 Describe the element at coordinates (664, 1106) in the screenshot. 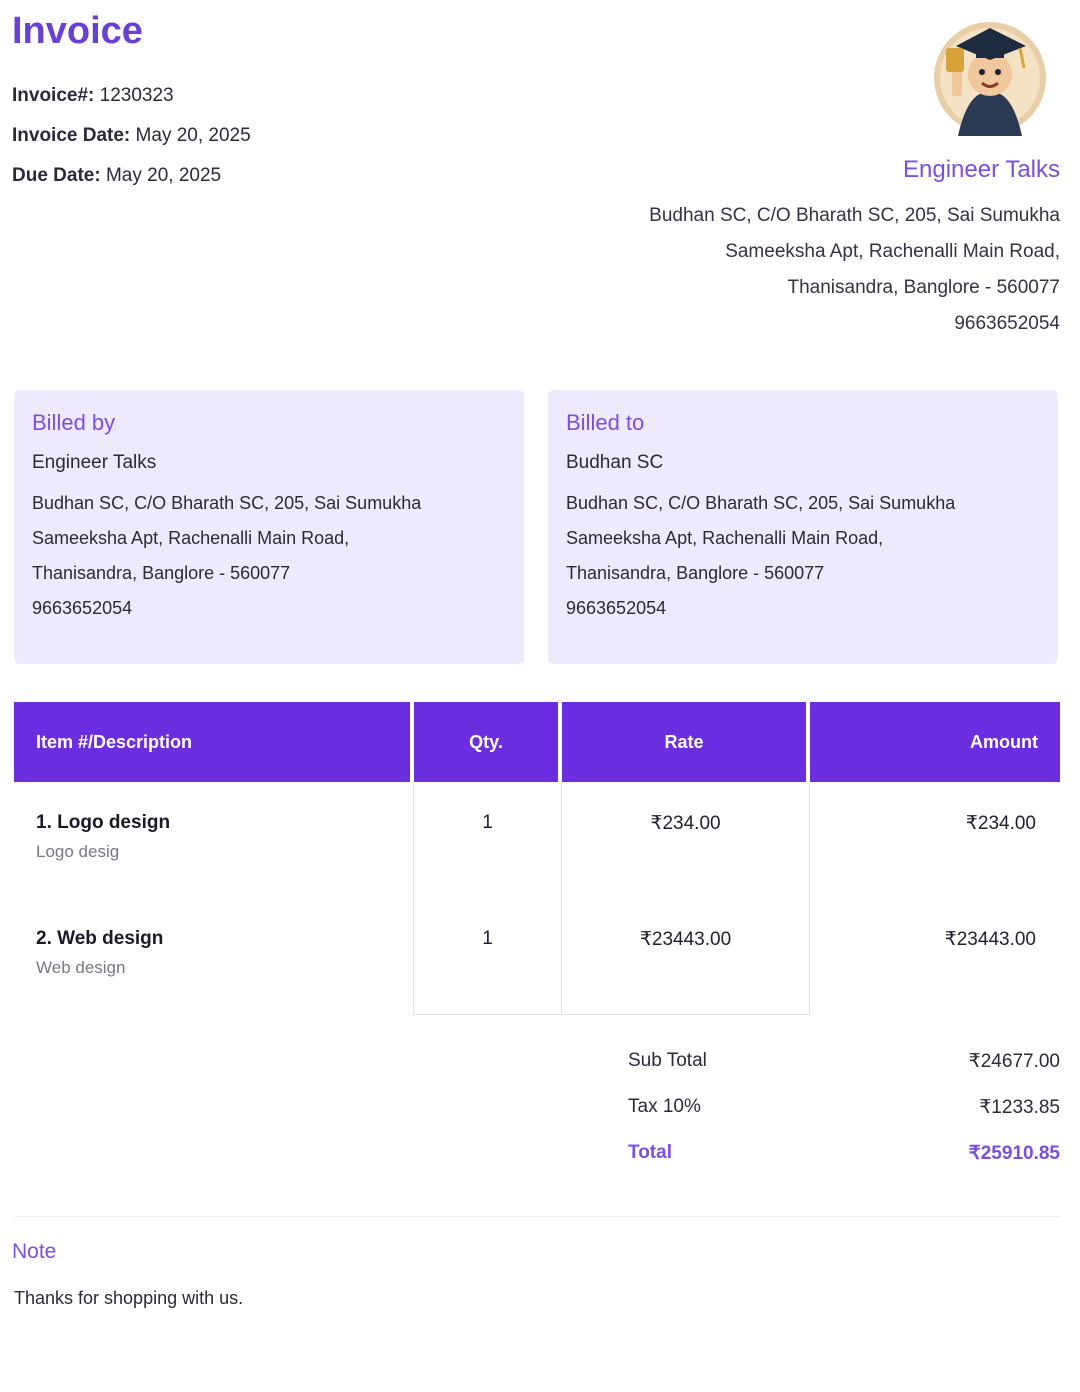

I see `tax-label: Tax 10%` at that location.